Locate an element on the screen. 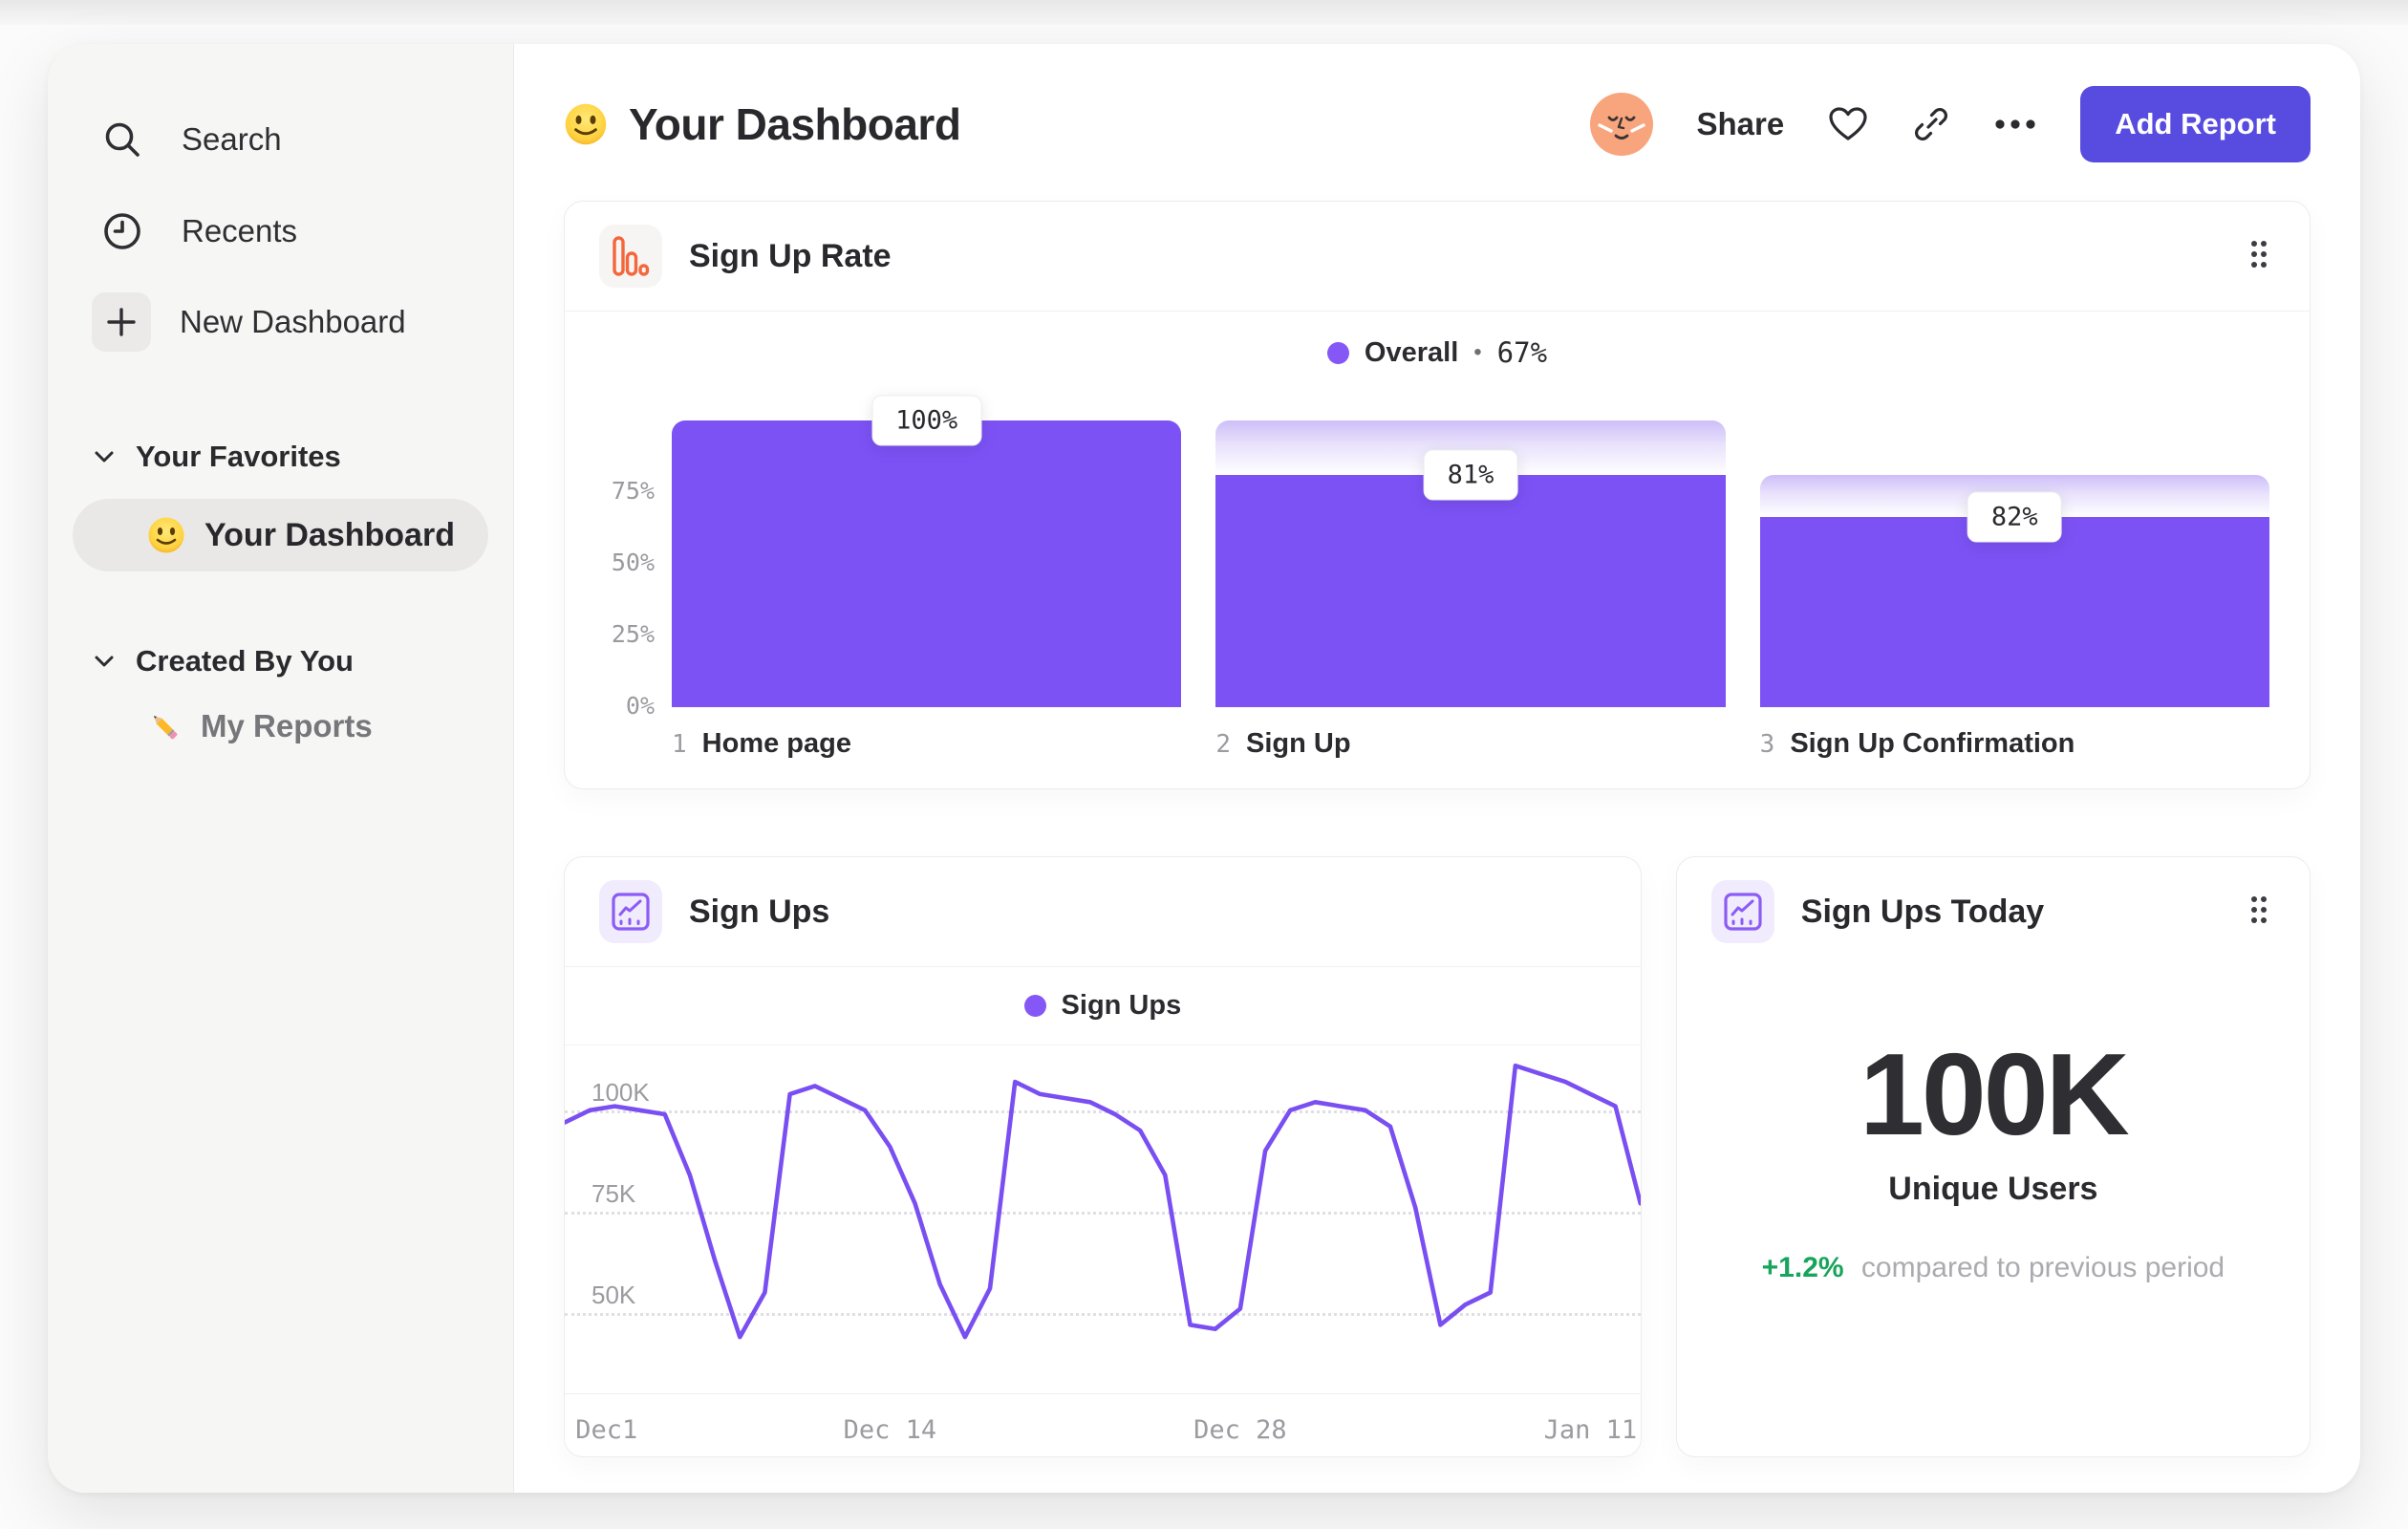 Image resolution: width=2408 pixels, height=1529 pixels. funnel-step-column: 82% 3 Sign Up Confirmation is located at coordinates (2014, 575).